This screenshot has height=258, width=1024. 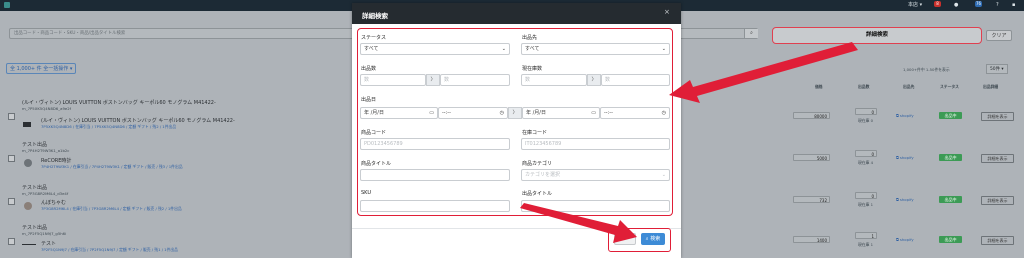 What do you see at coordinates (578, 223) in the screenshot?
I see `arrow-to-search-button` at bounding box center [578, 223].